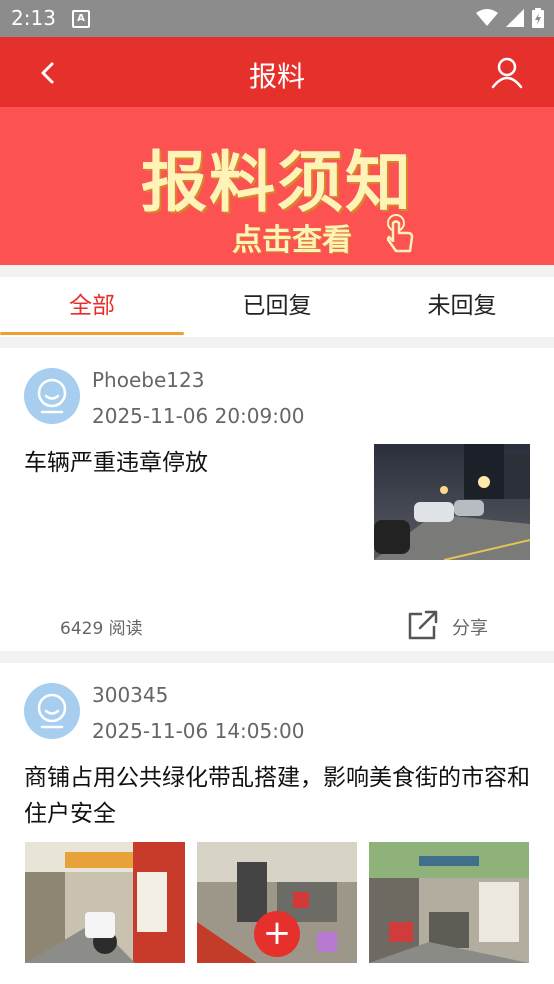 This screenshot has height=984, width=554. I want to click on app-bar: 报料, so click(277, 72).